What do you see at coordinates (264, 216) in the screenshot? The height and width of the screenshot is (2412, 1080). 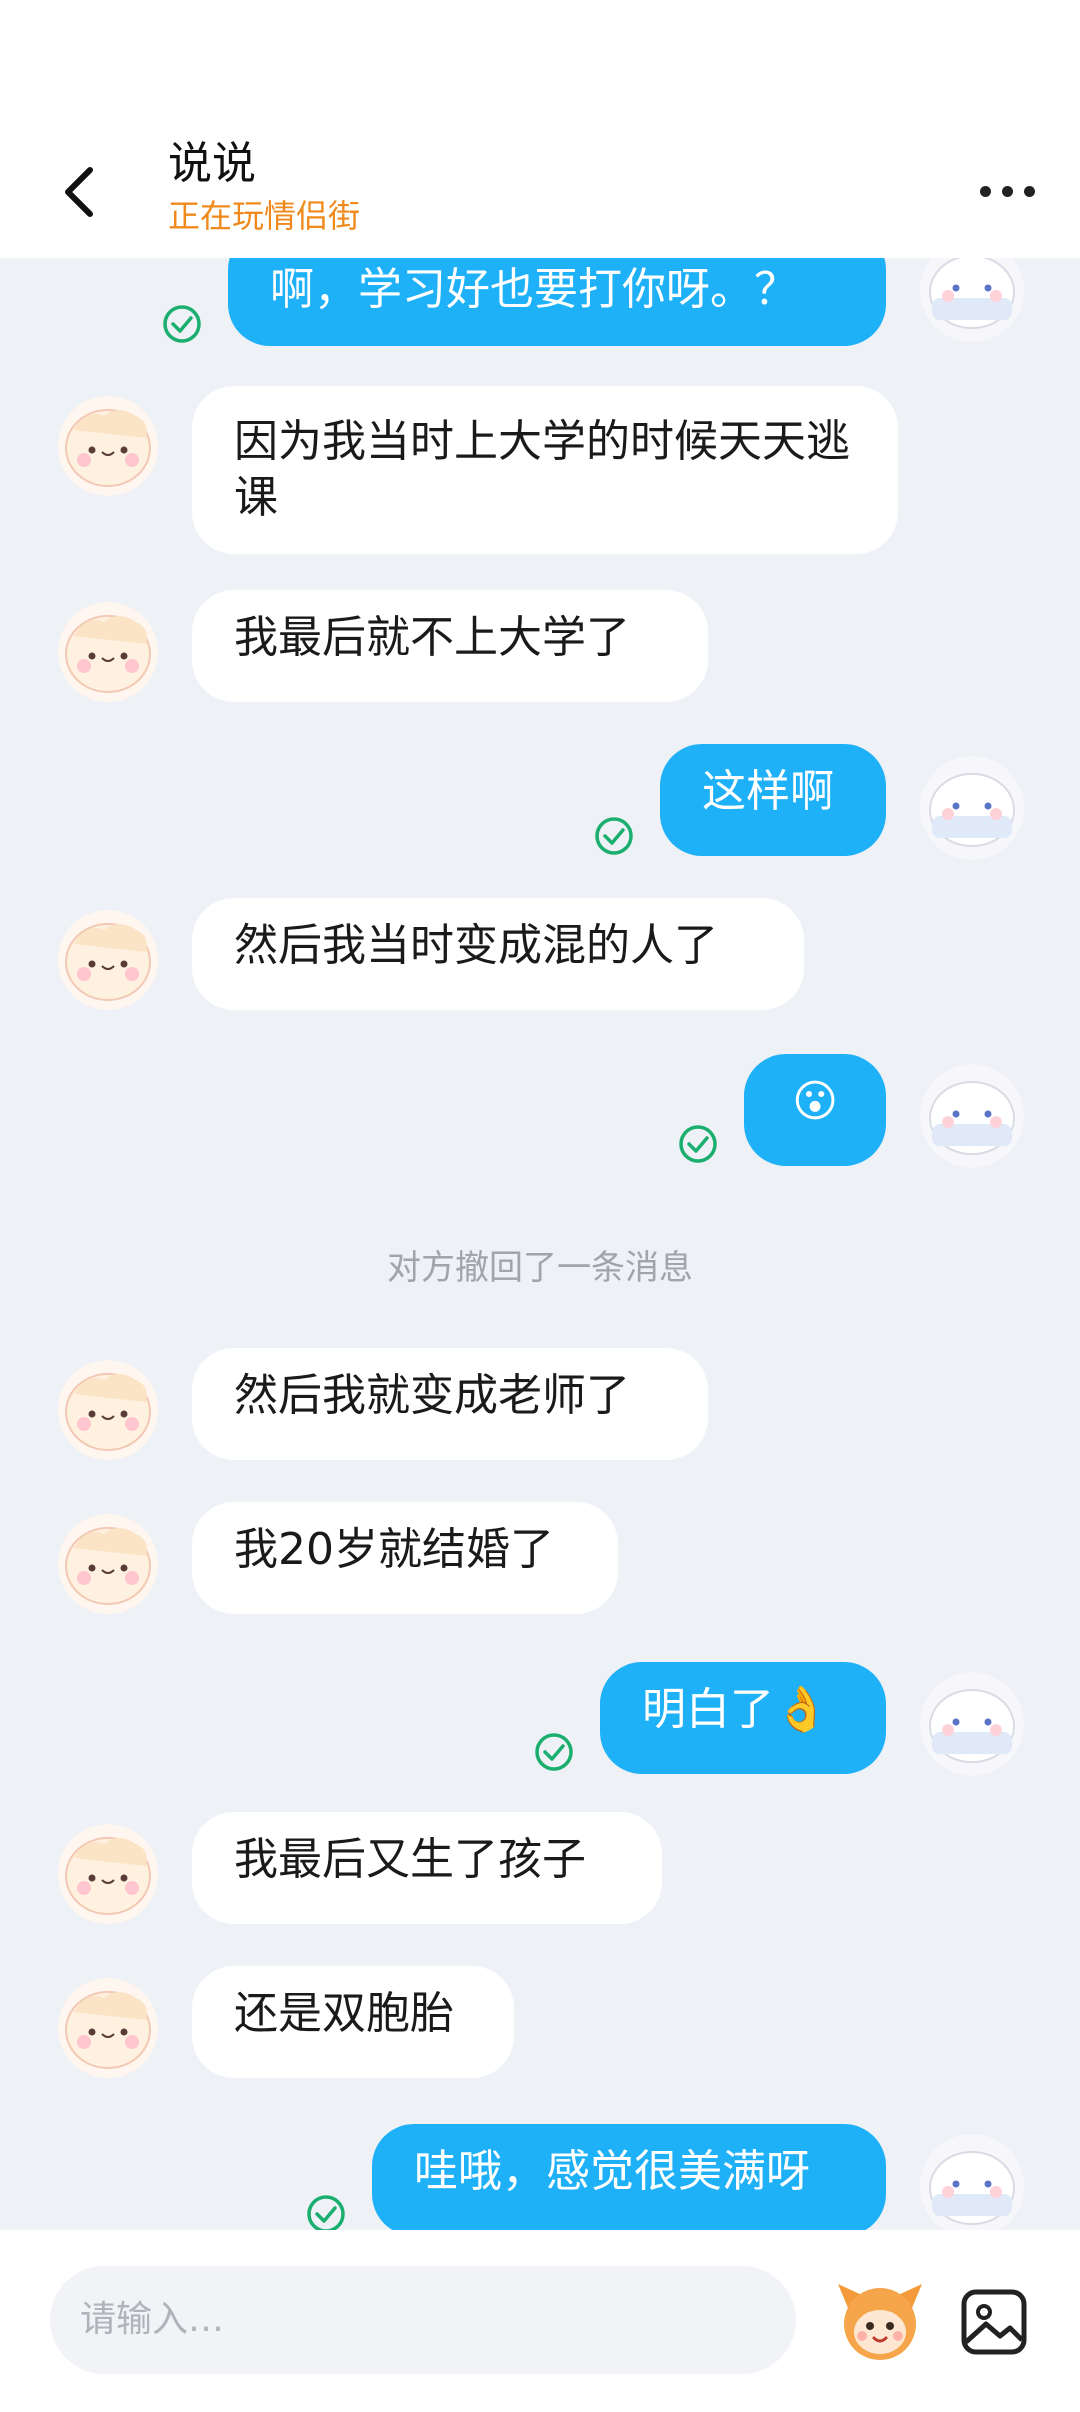 I see `chat-status: 正在玩情侣街` at bounding box center [264, 216].